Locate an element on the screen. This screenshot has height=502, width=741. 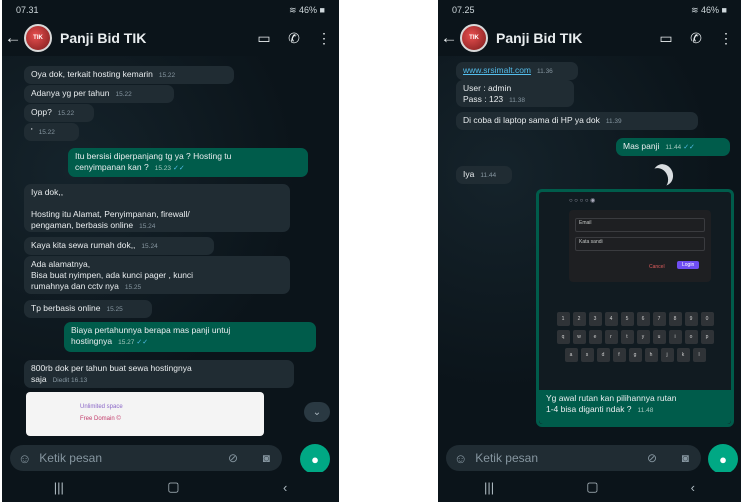
message-bubble-sent: Mas panji 11.44 ✓✓ is located at coordinates (673, 147).